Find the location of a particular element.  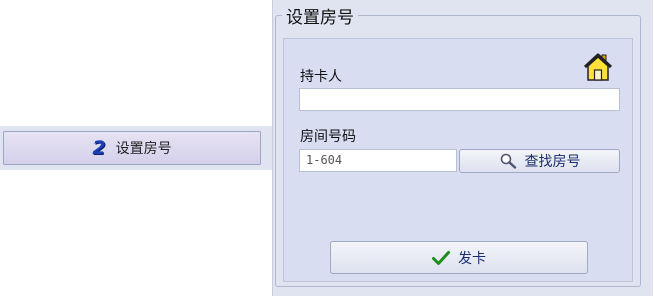

cardholder-field is located at coordinates (459, 99).